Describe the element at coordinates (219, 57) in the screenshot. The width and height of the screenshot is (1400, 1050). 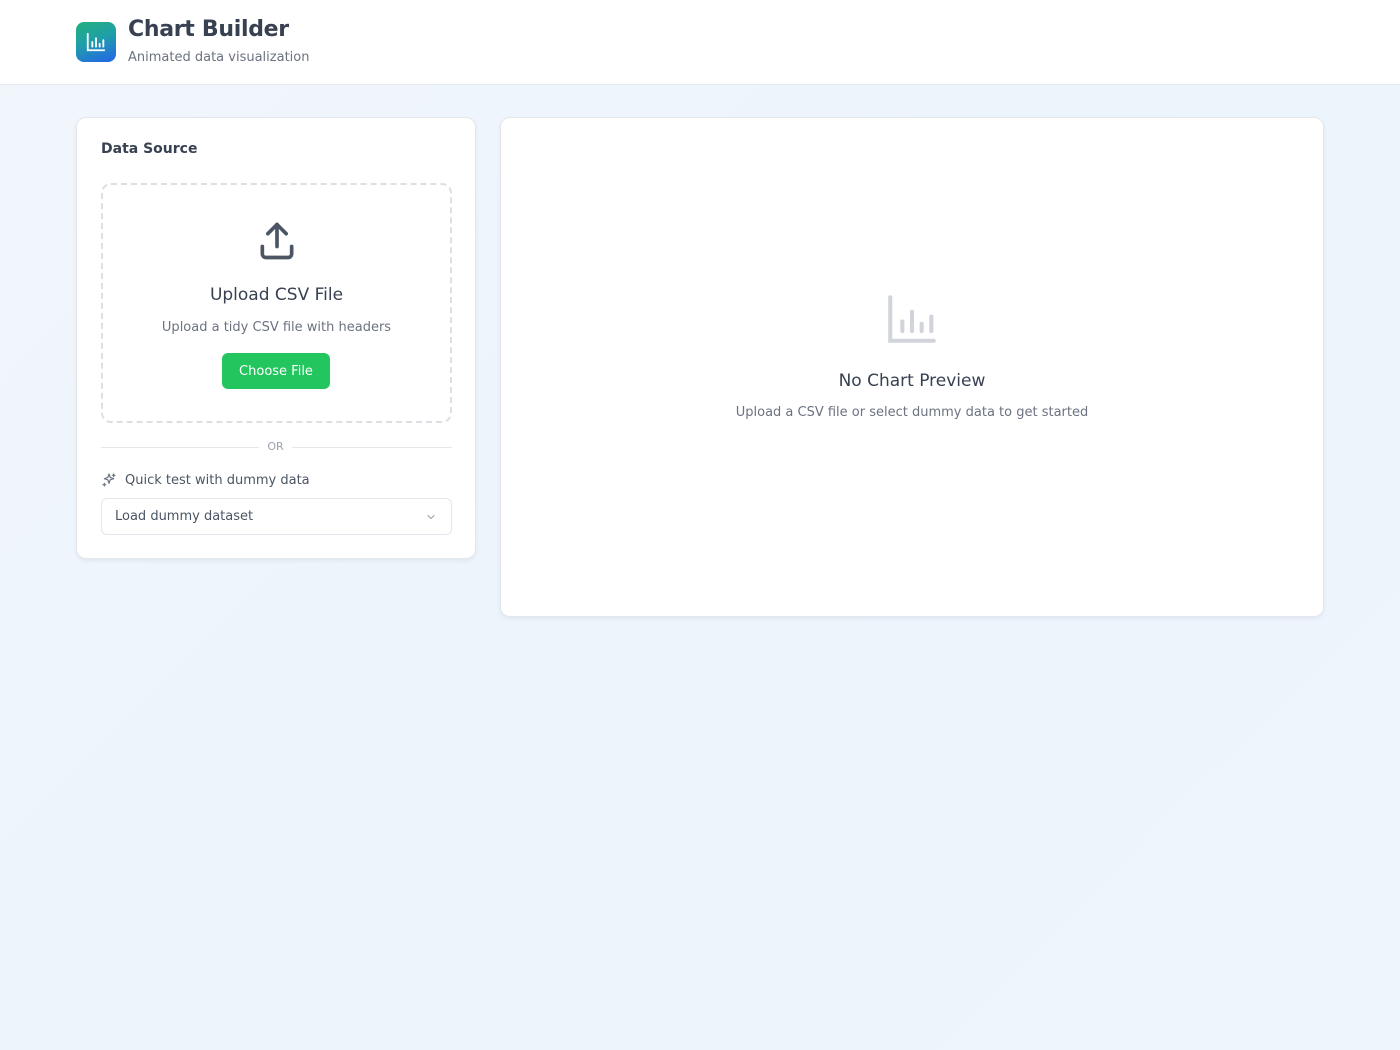
I see `app-subtitle: Animated data visualization` at that location.